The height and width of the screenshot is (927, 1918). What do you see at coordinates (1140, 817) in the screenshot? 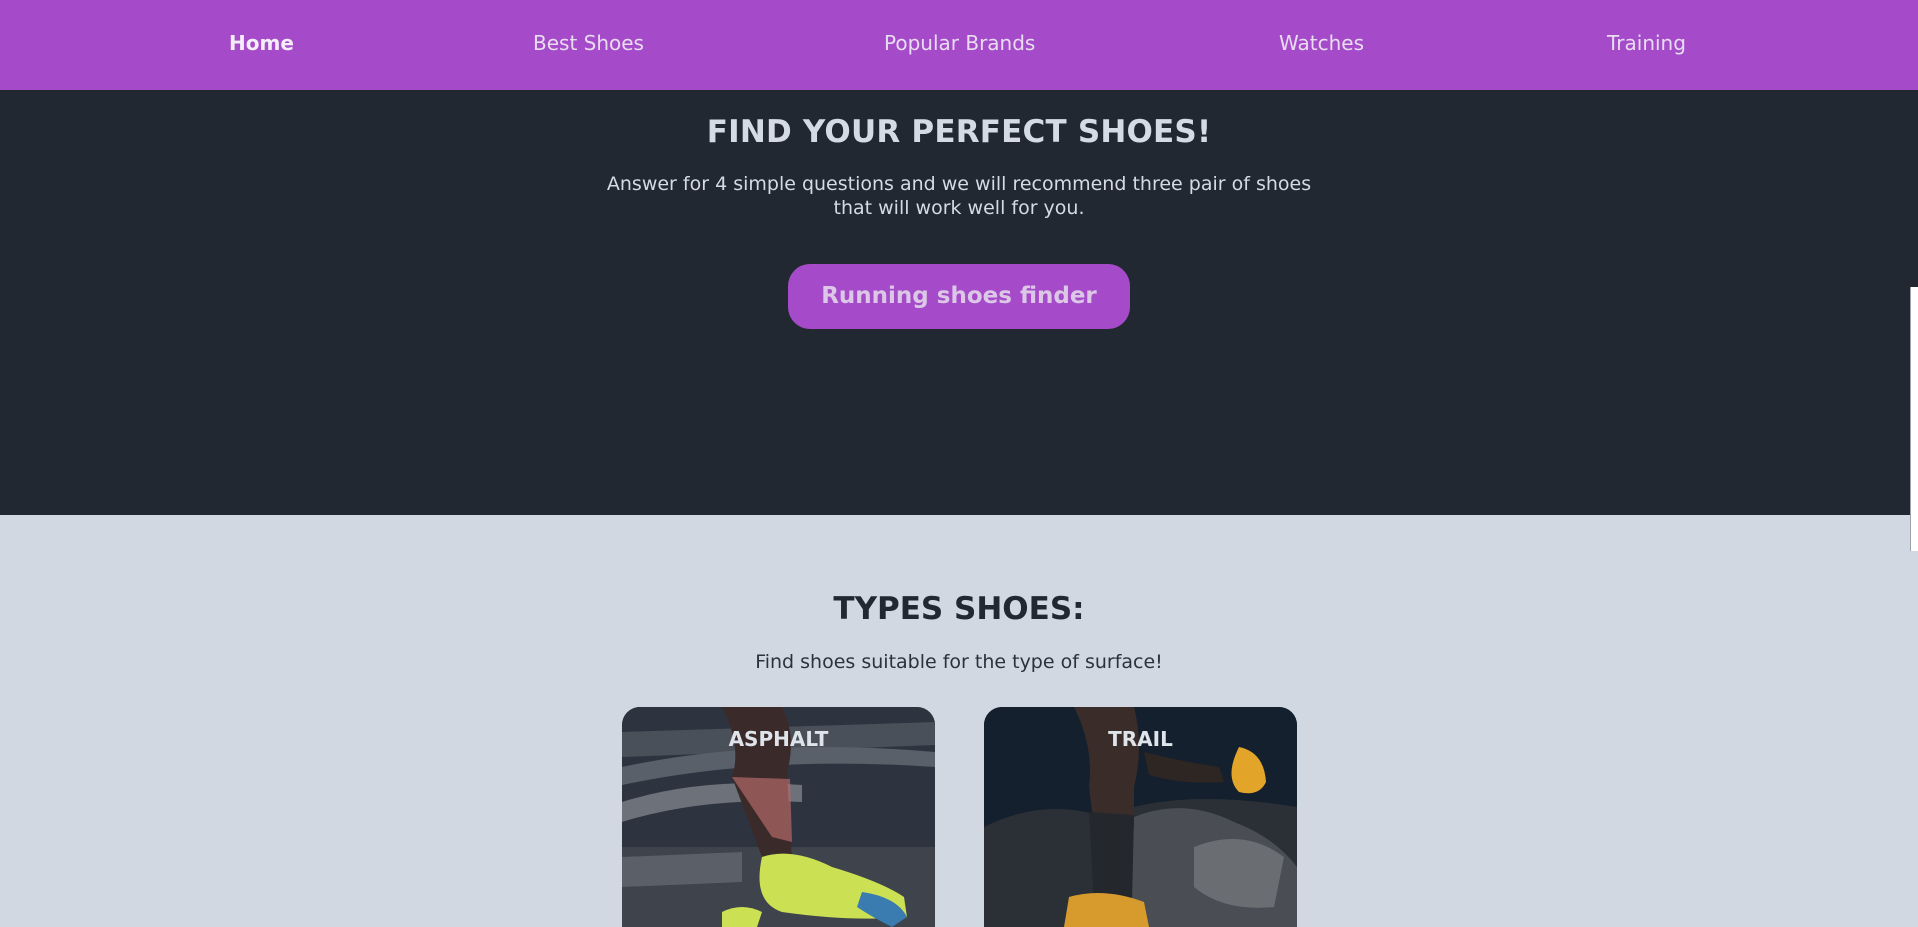
I see `card-trail: TRAIL` at bounding box center [1140, 817].